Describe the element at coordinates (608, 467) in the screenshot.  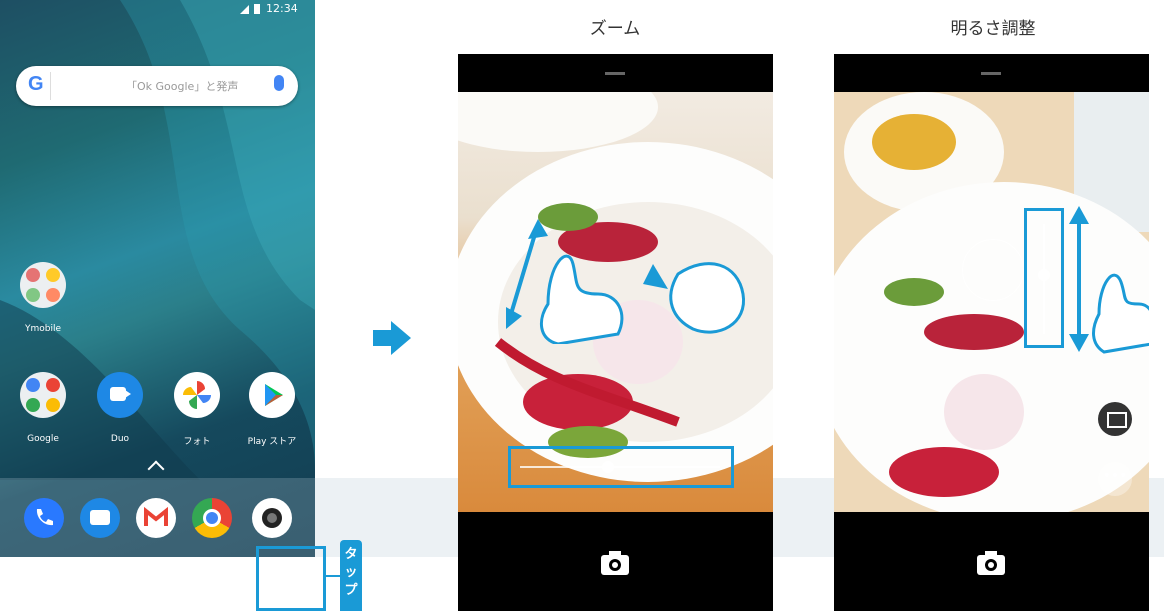
I see `zoom-slider-thumb` at that location.